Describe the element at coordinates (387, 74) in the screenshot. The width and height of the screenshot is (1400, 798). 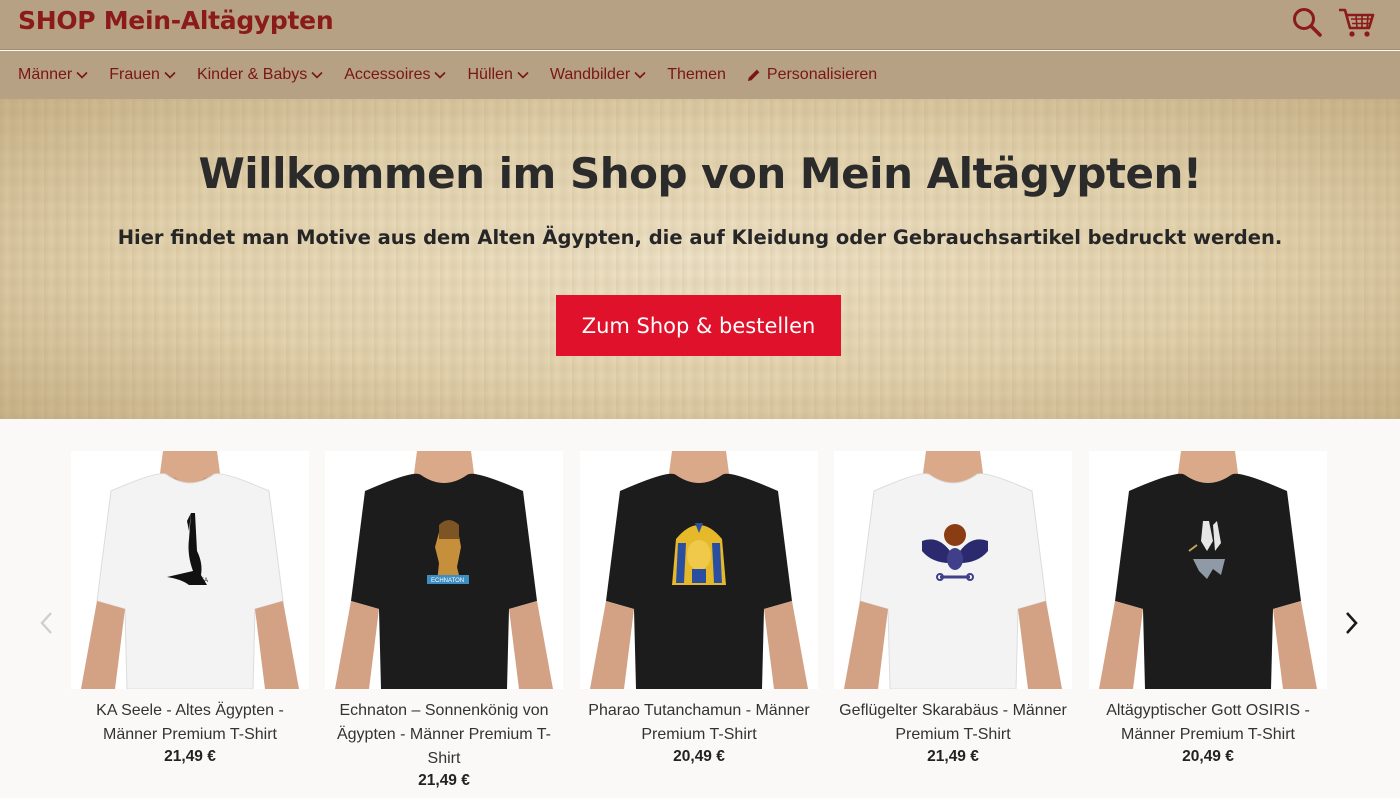
I see `nav-item-label: Accessoires` at that location.